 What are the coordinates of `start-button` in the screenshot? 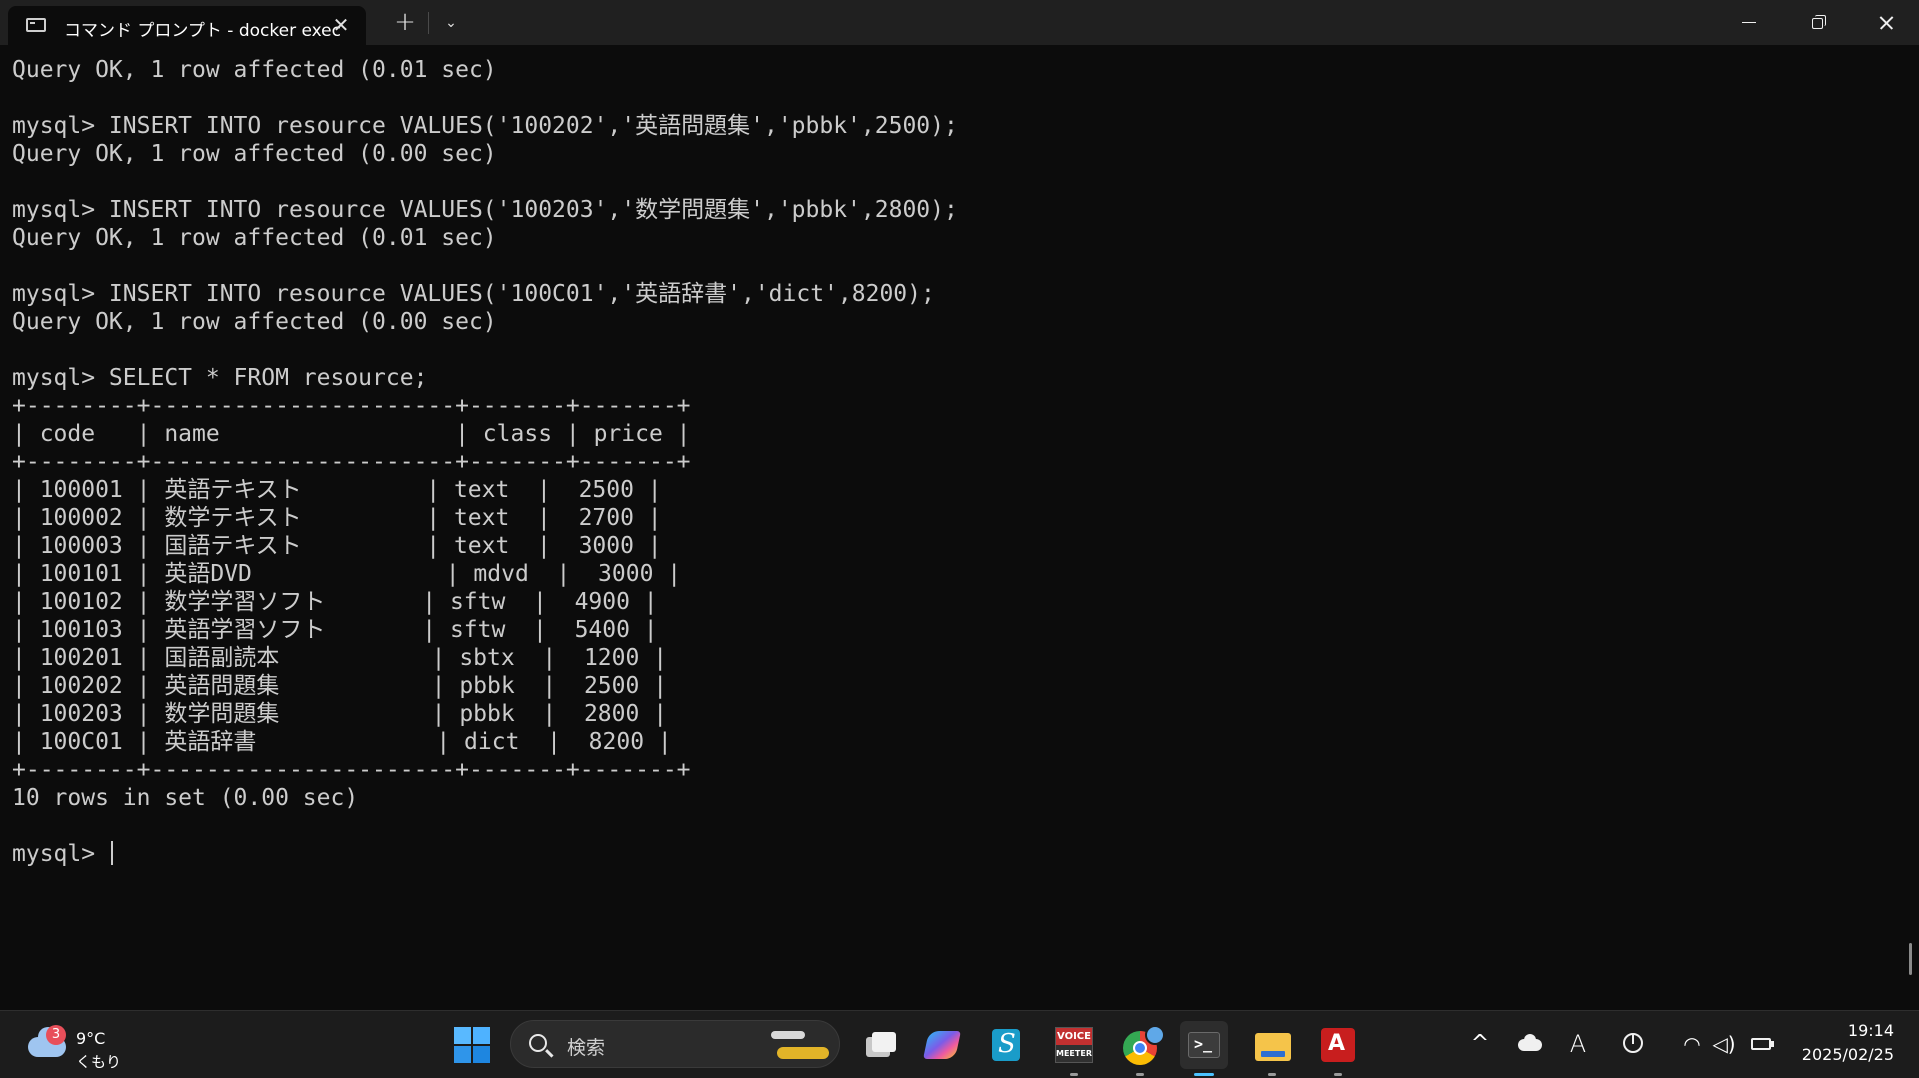 It's located at (472, 1045).